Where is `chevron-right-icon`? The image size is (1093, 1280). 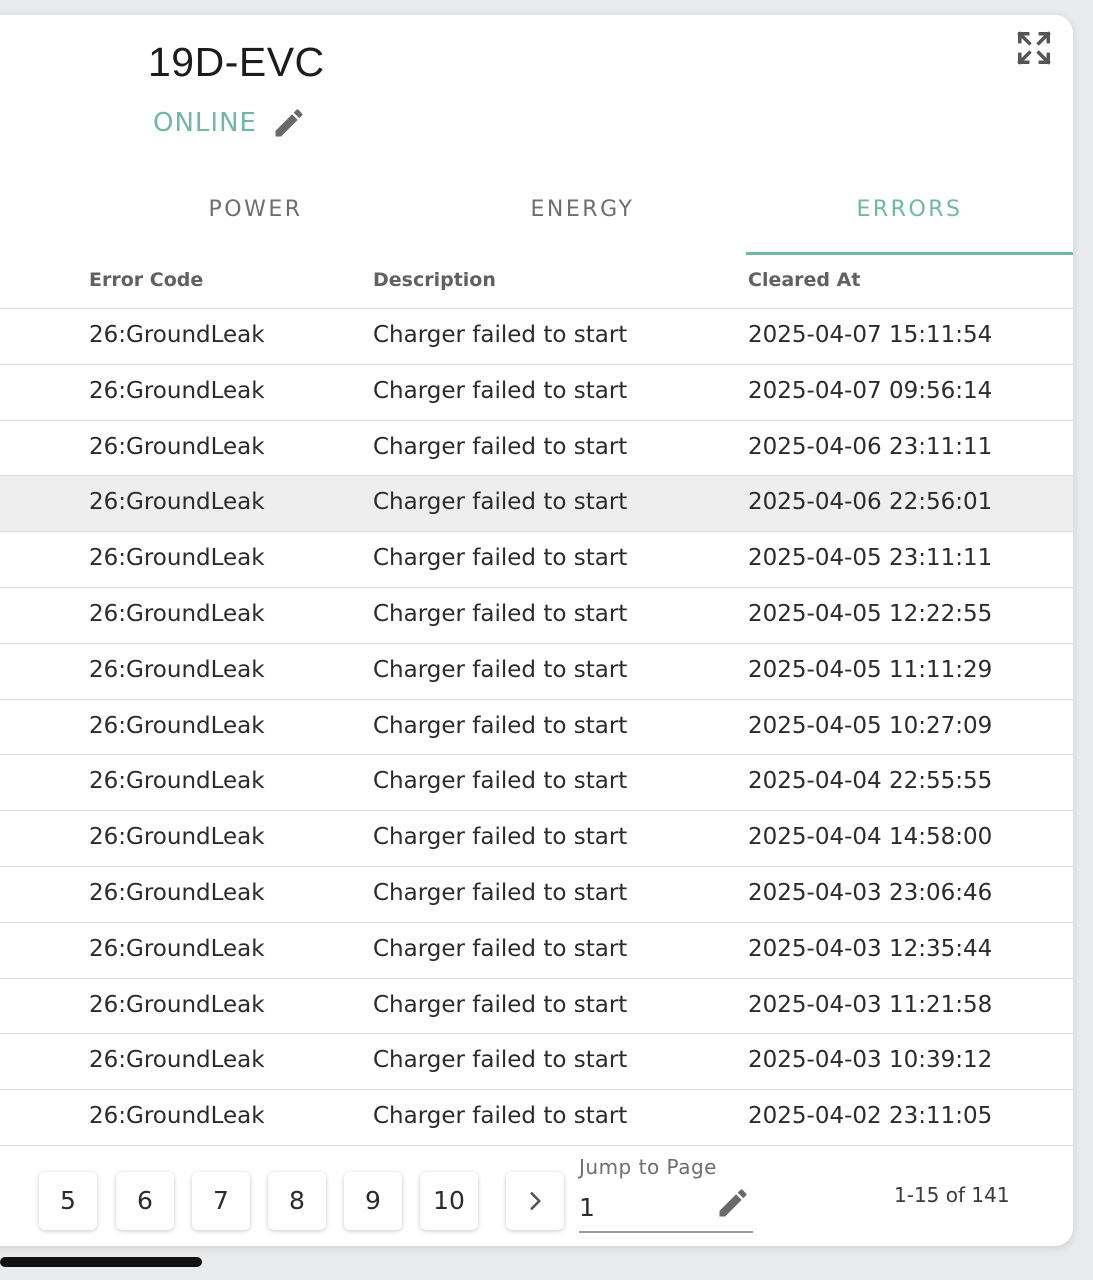
chevron-right-icon is located at coordinates (535, 1201).